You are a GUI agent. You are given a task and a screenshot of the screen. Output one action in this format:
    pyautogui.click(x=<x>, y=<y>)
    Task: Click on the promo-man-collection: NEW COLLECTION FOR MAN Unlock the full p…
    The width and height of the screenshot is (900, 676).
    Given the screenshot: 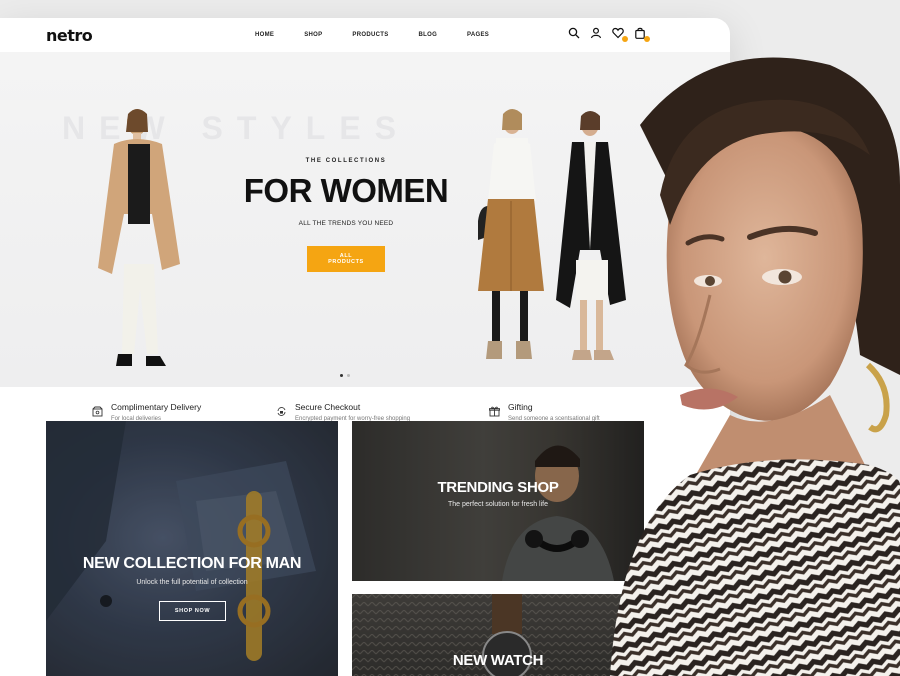 What is the action you would take?
    pyautogui.click(x=192, y=548)
    